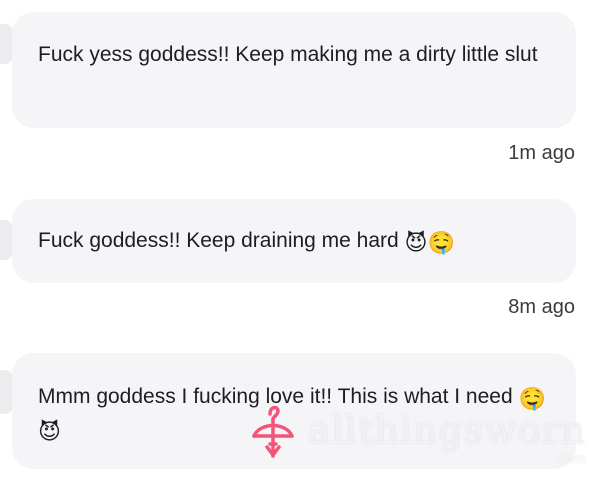 The width and height of the screenshot is (600, 484). Describe the element at coordinates (221, 240) in the screenshot. I see `message-text: Fuck goddess!! Keep draining me hard` at that location.